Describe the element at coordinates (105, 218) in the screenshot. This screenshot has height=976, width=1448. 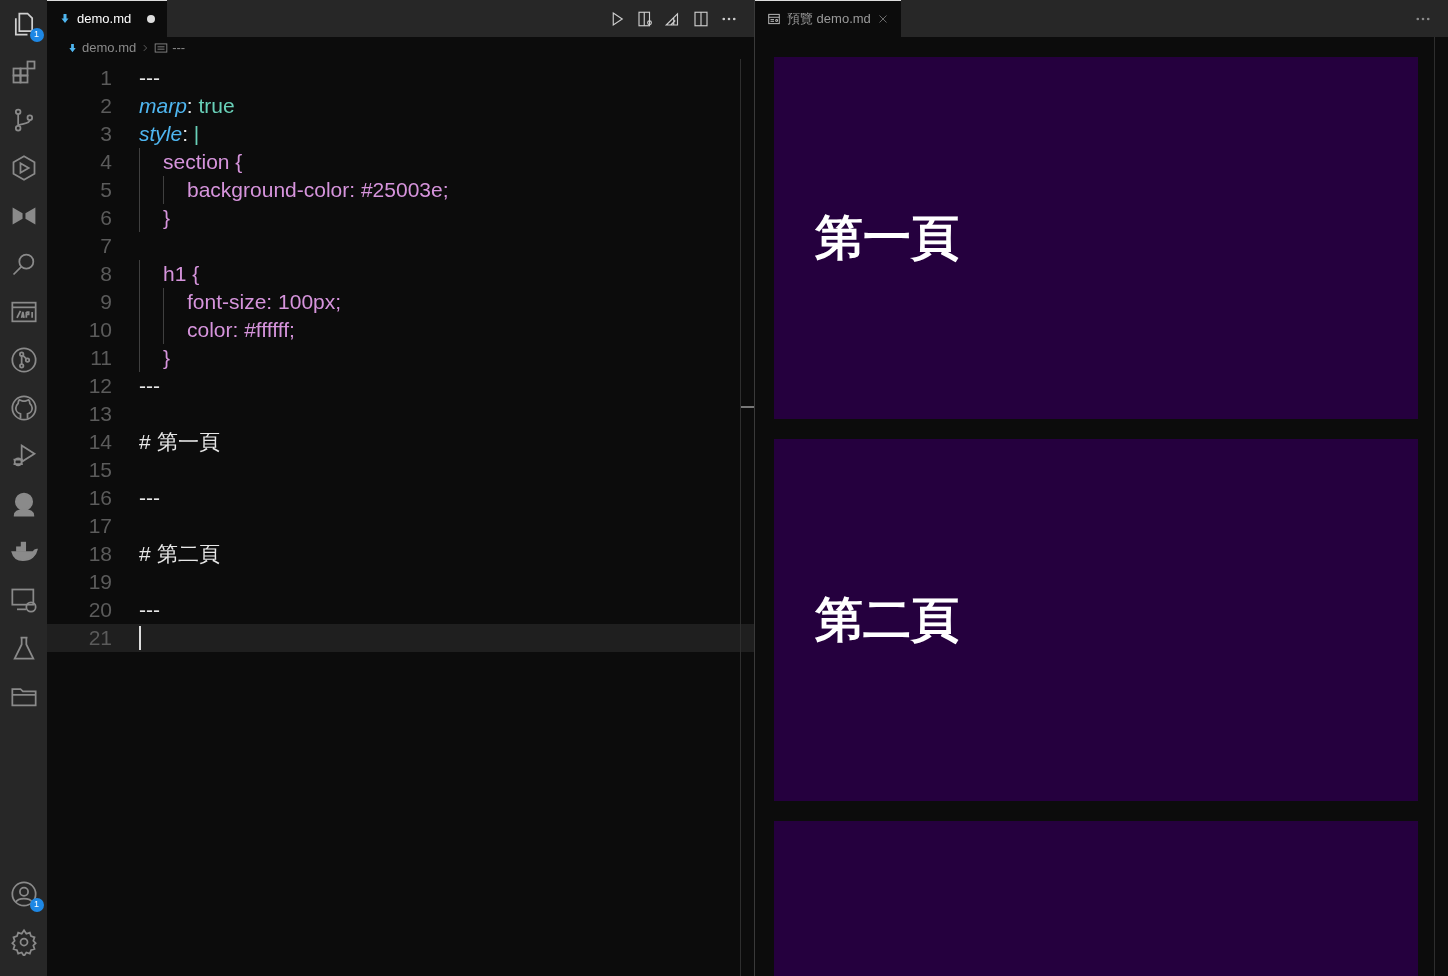
I see `line-number: 6` at that location.